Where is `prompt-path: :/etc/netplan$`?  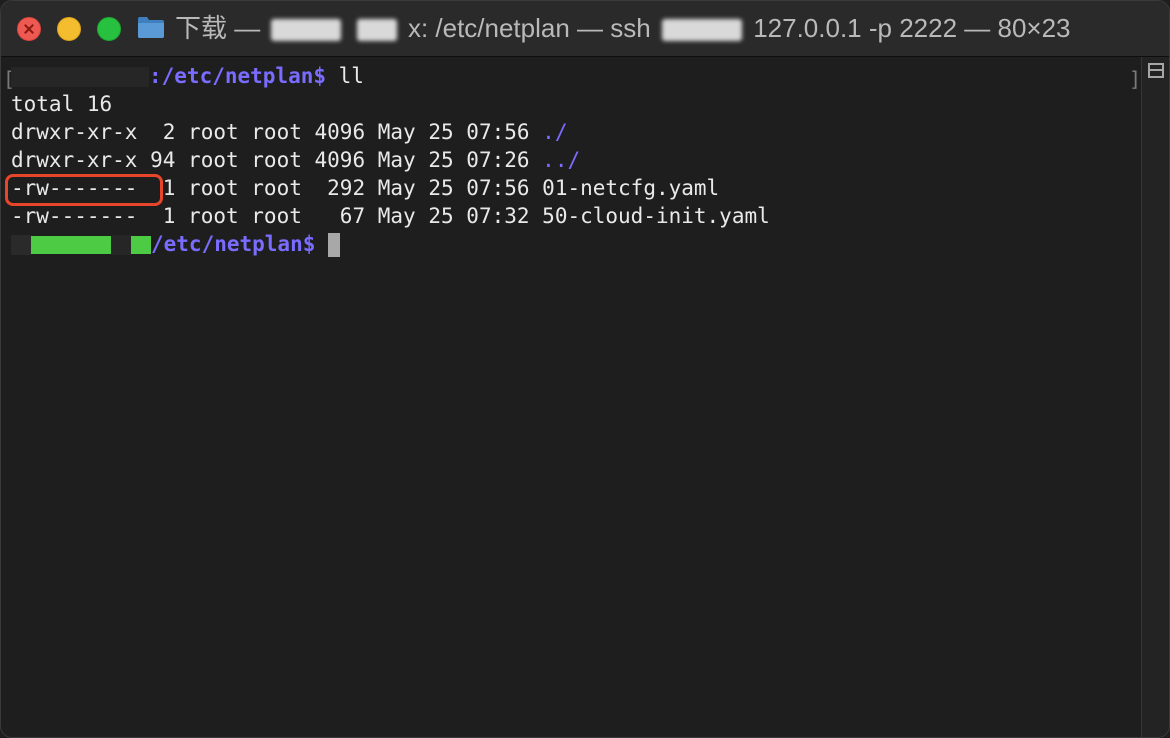 prompt-path: :/etc/netplan$ is located at coordinates (238, 76).